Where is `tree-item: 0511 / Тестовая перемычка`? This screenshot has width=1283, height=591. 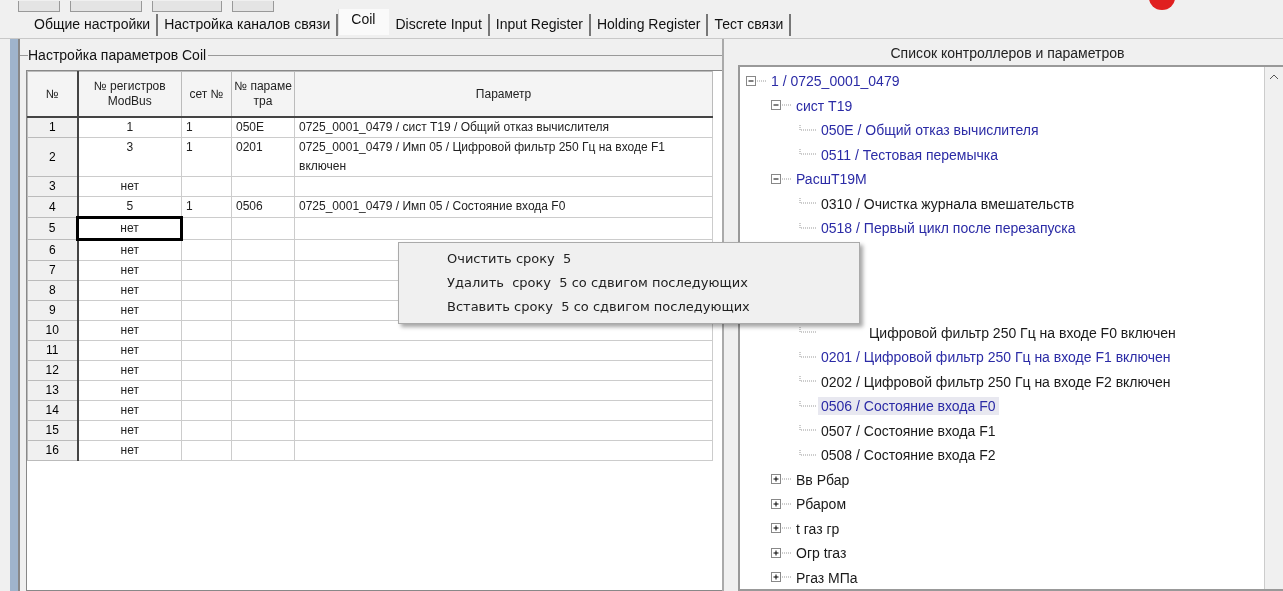 tree-item: 0511 / Тестовая перемычка is located at coordinates (910, 154).